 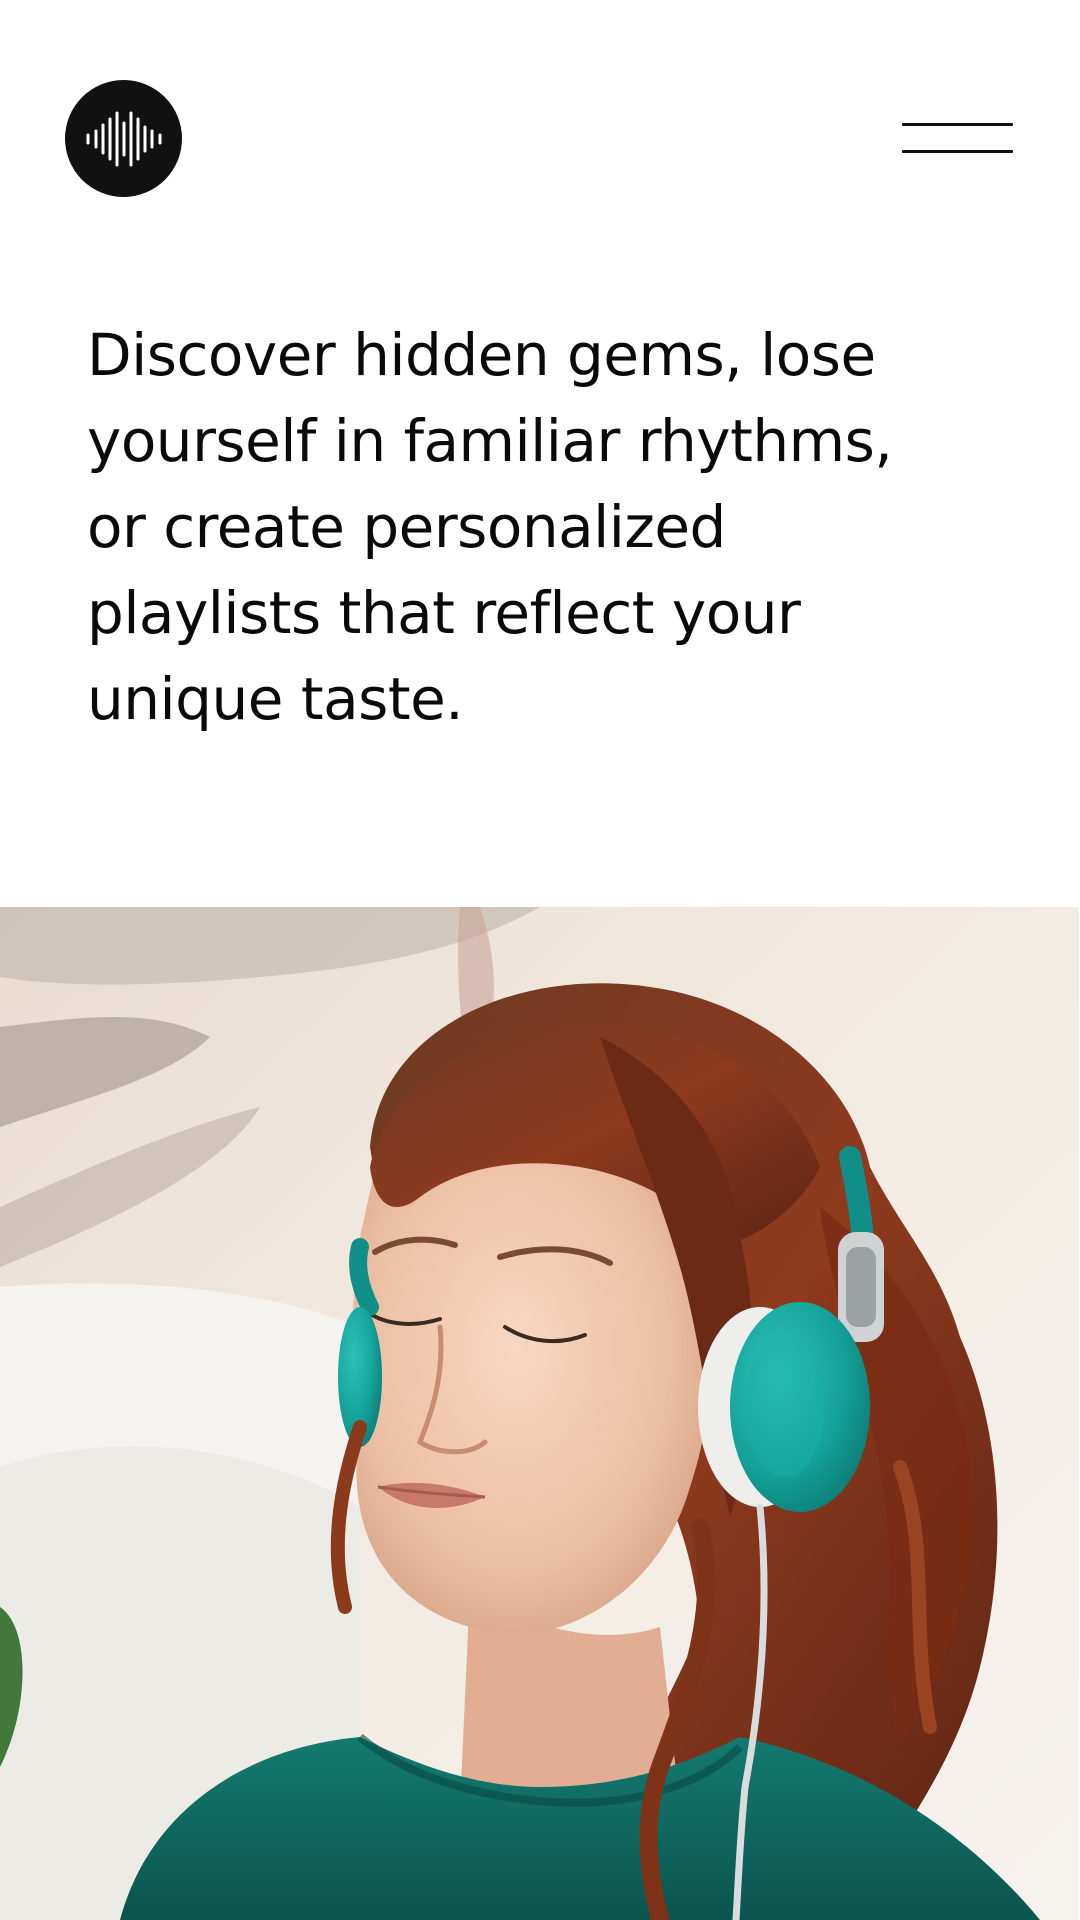 I want to click on top-bar, so click(x=540, y=130).